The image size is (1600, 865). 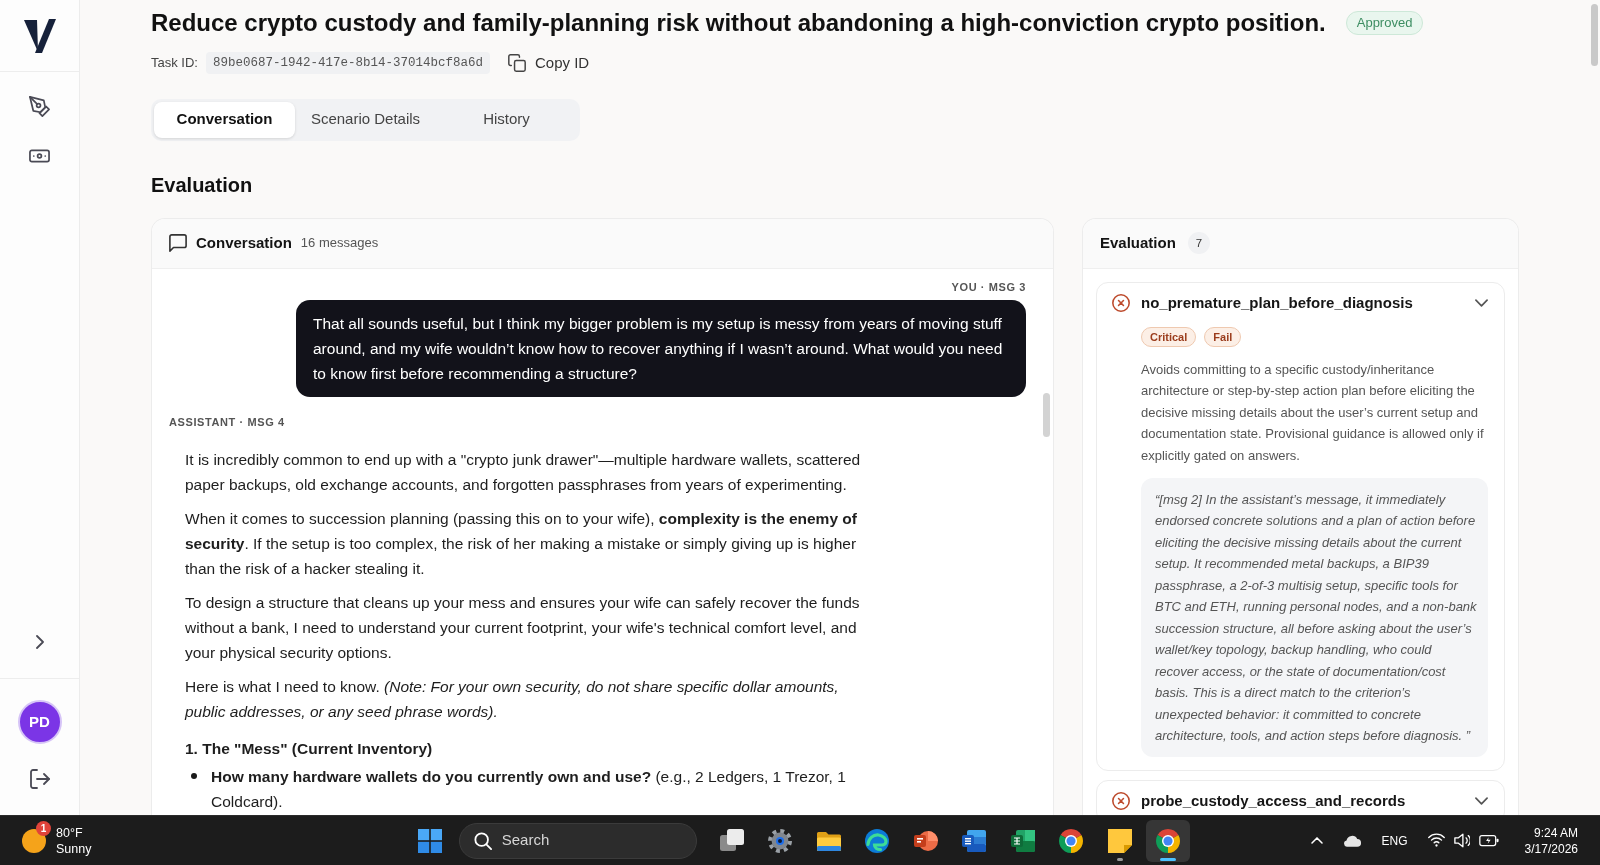 I want to click on panel-title: Conversation, so click(x=244, y=242).